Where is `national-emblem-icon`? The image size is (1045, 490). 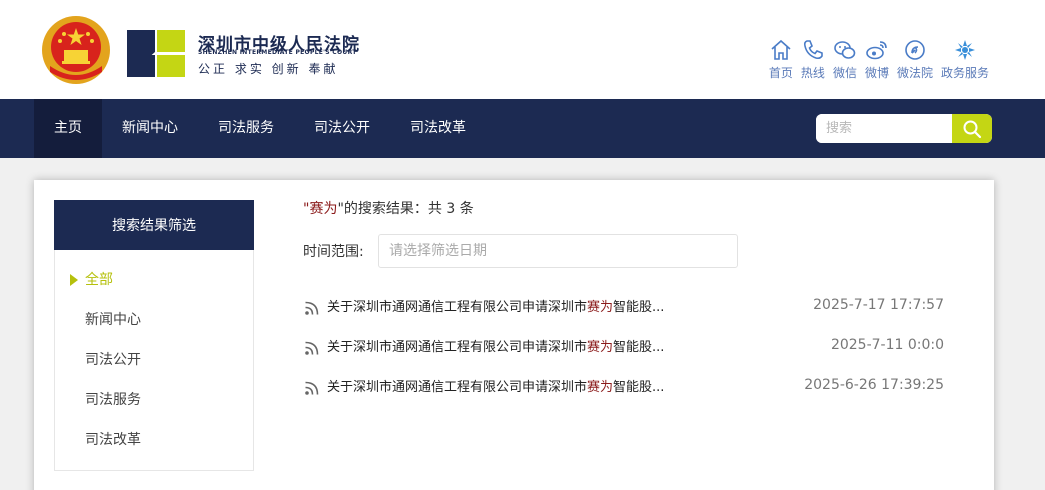
national-emblem-icon is located at coordinates (76, 50).